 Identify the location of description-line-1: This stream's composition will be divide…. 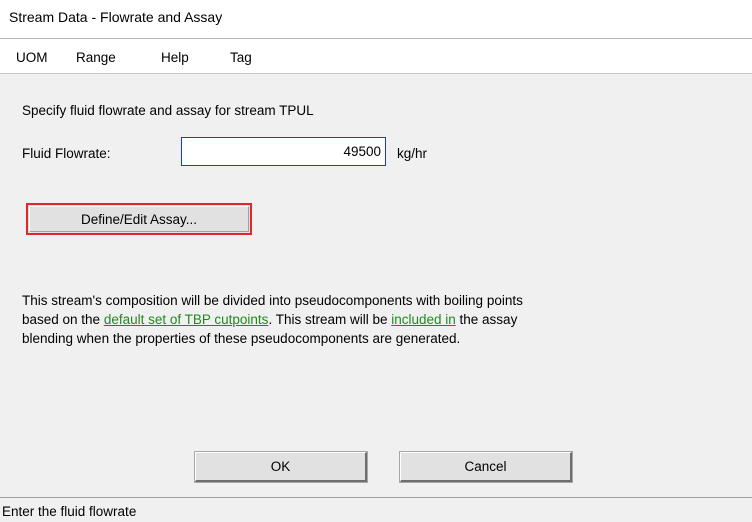
(272, 300).